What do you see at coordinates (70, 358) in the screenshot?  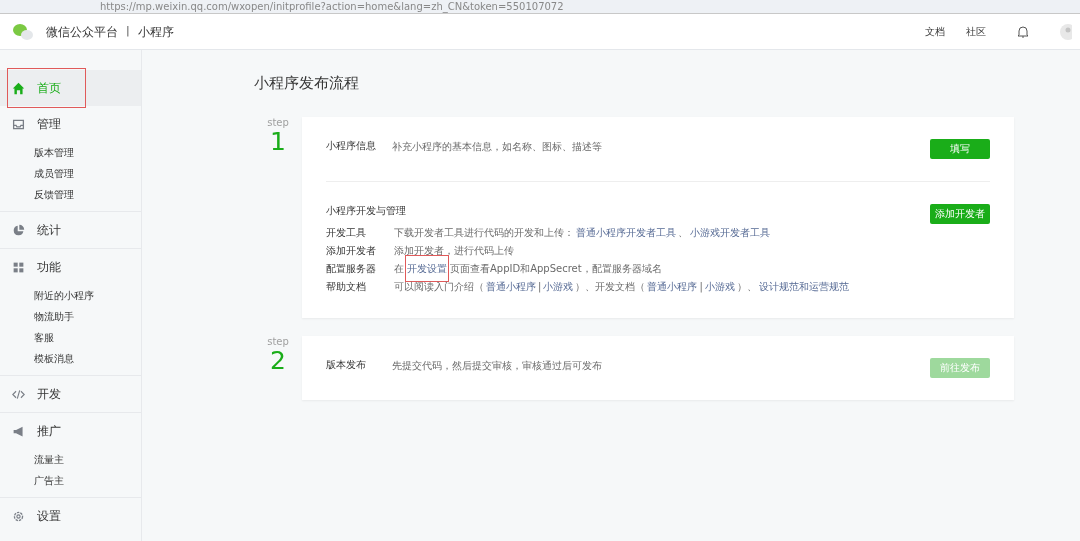 I see `nav-subitem: 模板消息` at bounding box center [70, 358].